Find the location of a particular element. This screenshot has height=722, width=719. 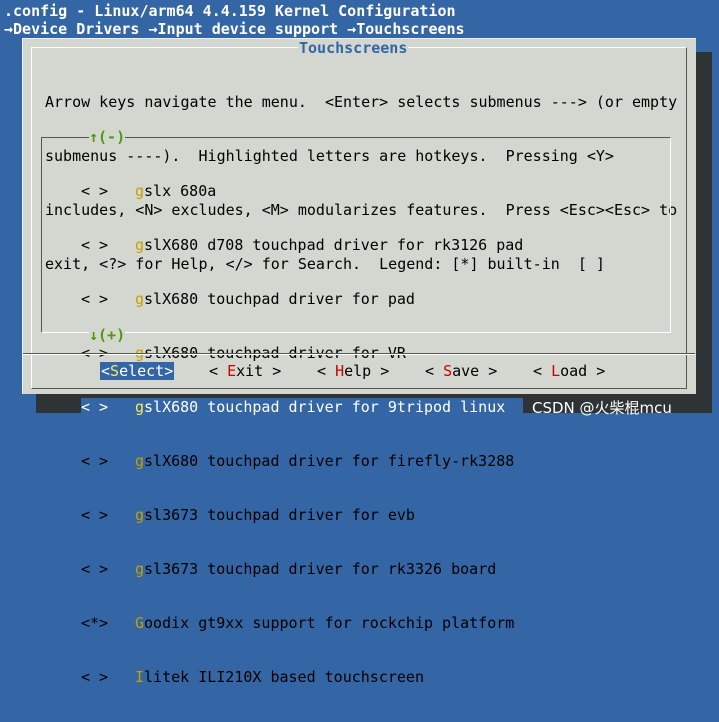

menu-item-gslx680-pad: < > gslX680 touchpad driver for pad is located at coordinates (302, 299).